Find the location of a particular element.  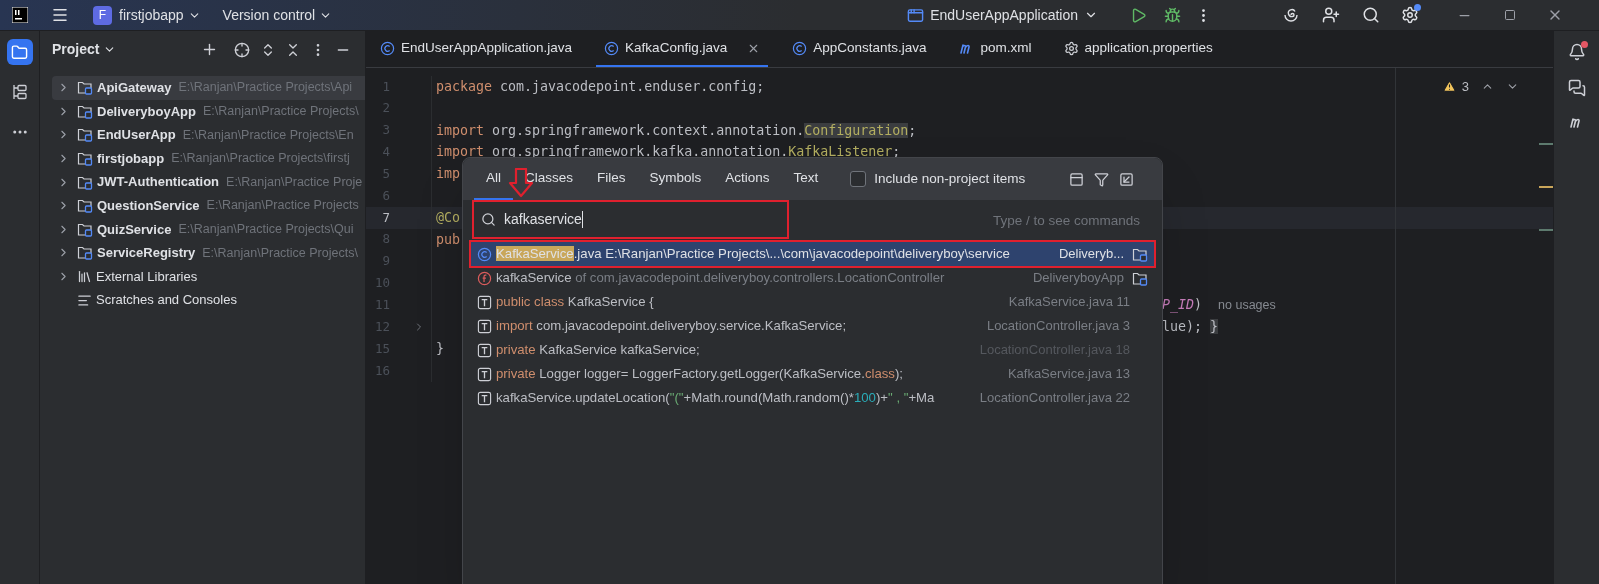

preview-icon is located at coordinates (1076, 179).